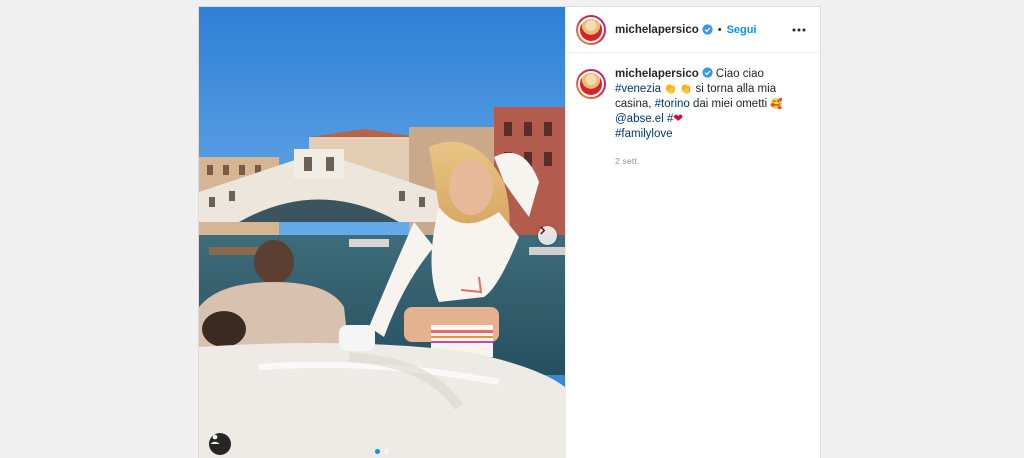 This screenshot has width=1024, height=458. Describe the element at coordinates (678, 119) in the screenshot. I see `heart-emoji: ❤` at that location.